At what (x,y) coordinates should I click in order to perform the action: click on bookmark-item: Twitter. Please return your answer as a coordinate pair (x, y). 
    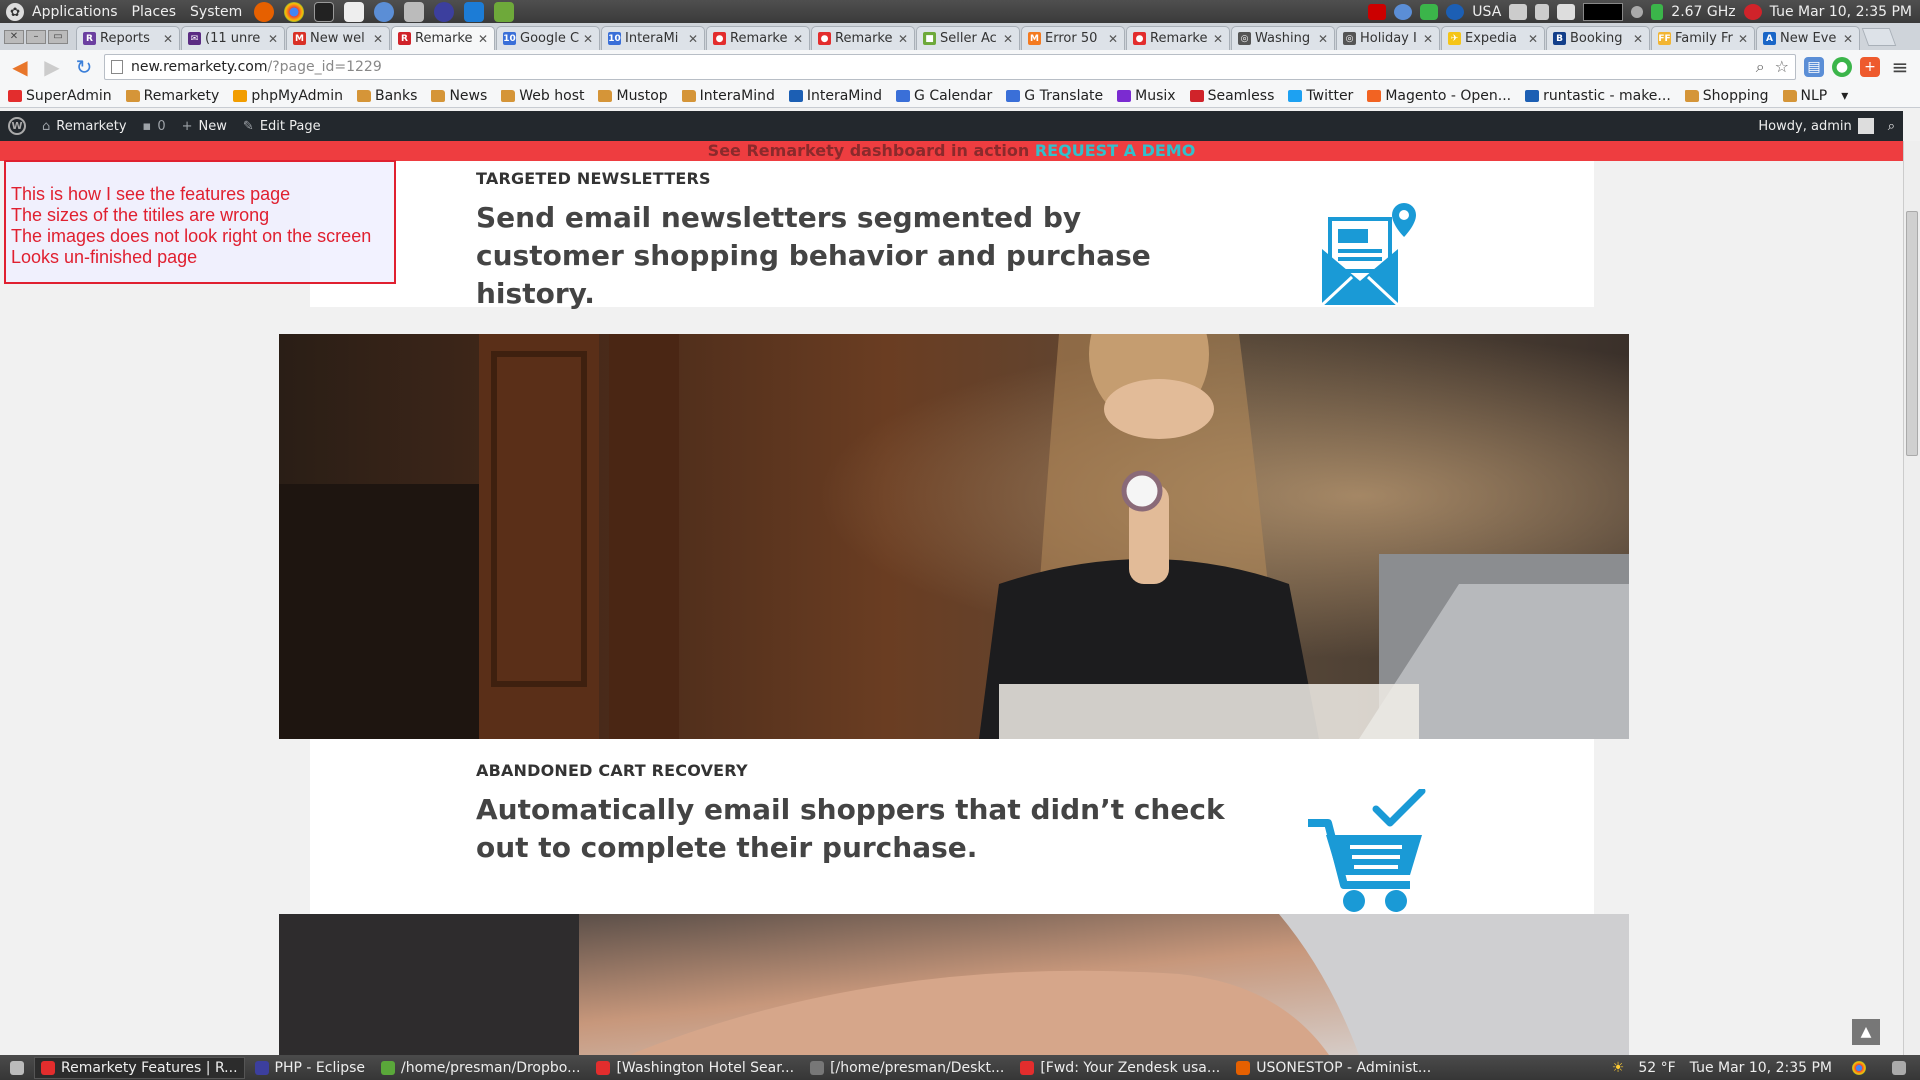
    Looking at the image, I should click on (1320, 96).